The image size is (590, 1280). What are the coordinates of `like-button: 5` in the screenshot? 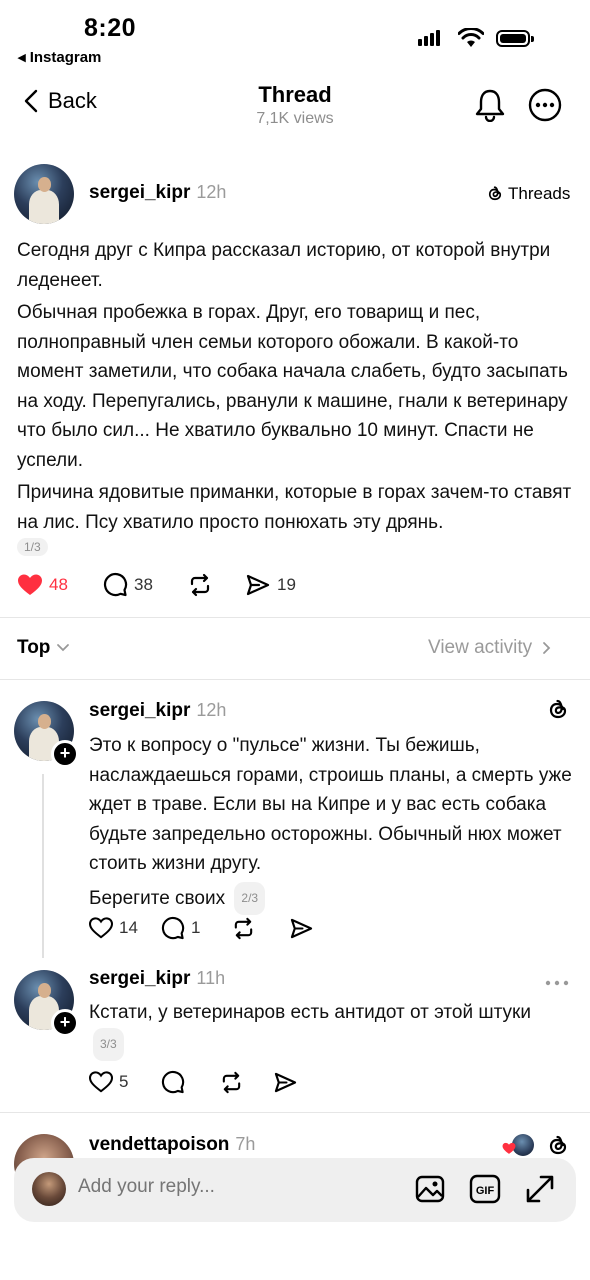 It's located at (125, 1082).